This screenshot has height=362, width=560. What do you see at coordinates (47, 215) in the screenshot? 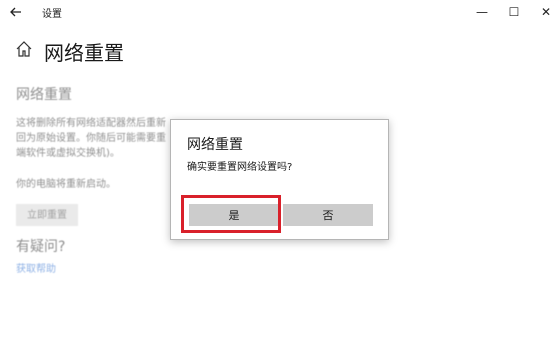
I see `reset-now-button: 立即重置` at bounding box center [47, 215].